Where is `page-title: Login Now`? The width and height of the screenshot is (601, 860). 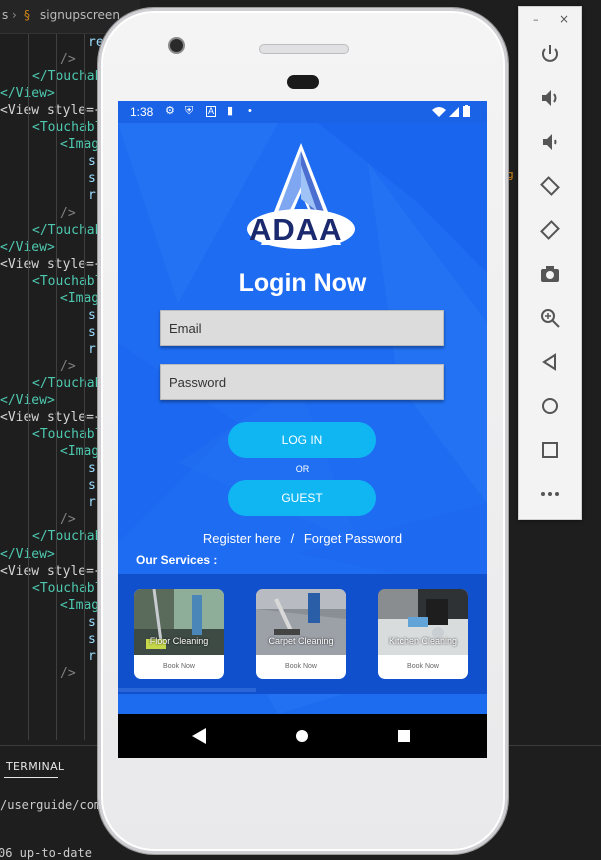 page-title: Login Now is located at coordinates (302, 283).